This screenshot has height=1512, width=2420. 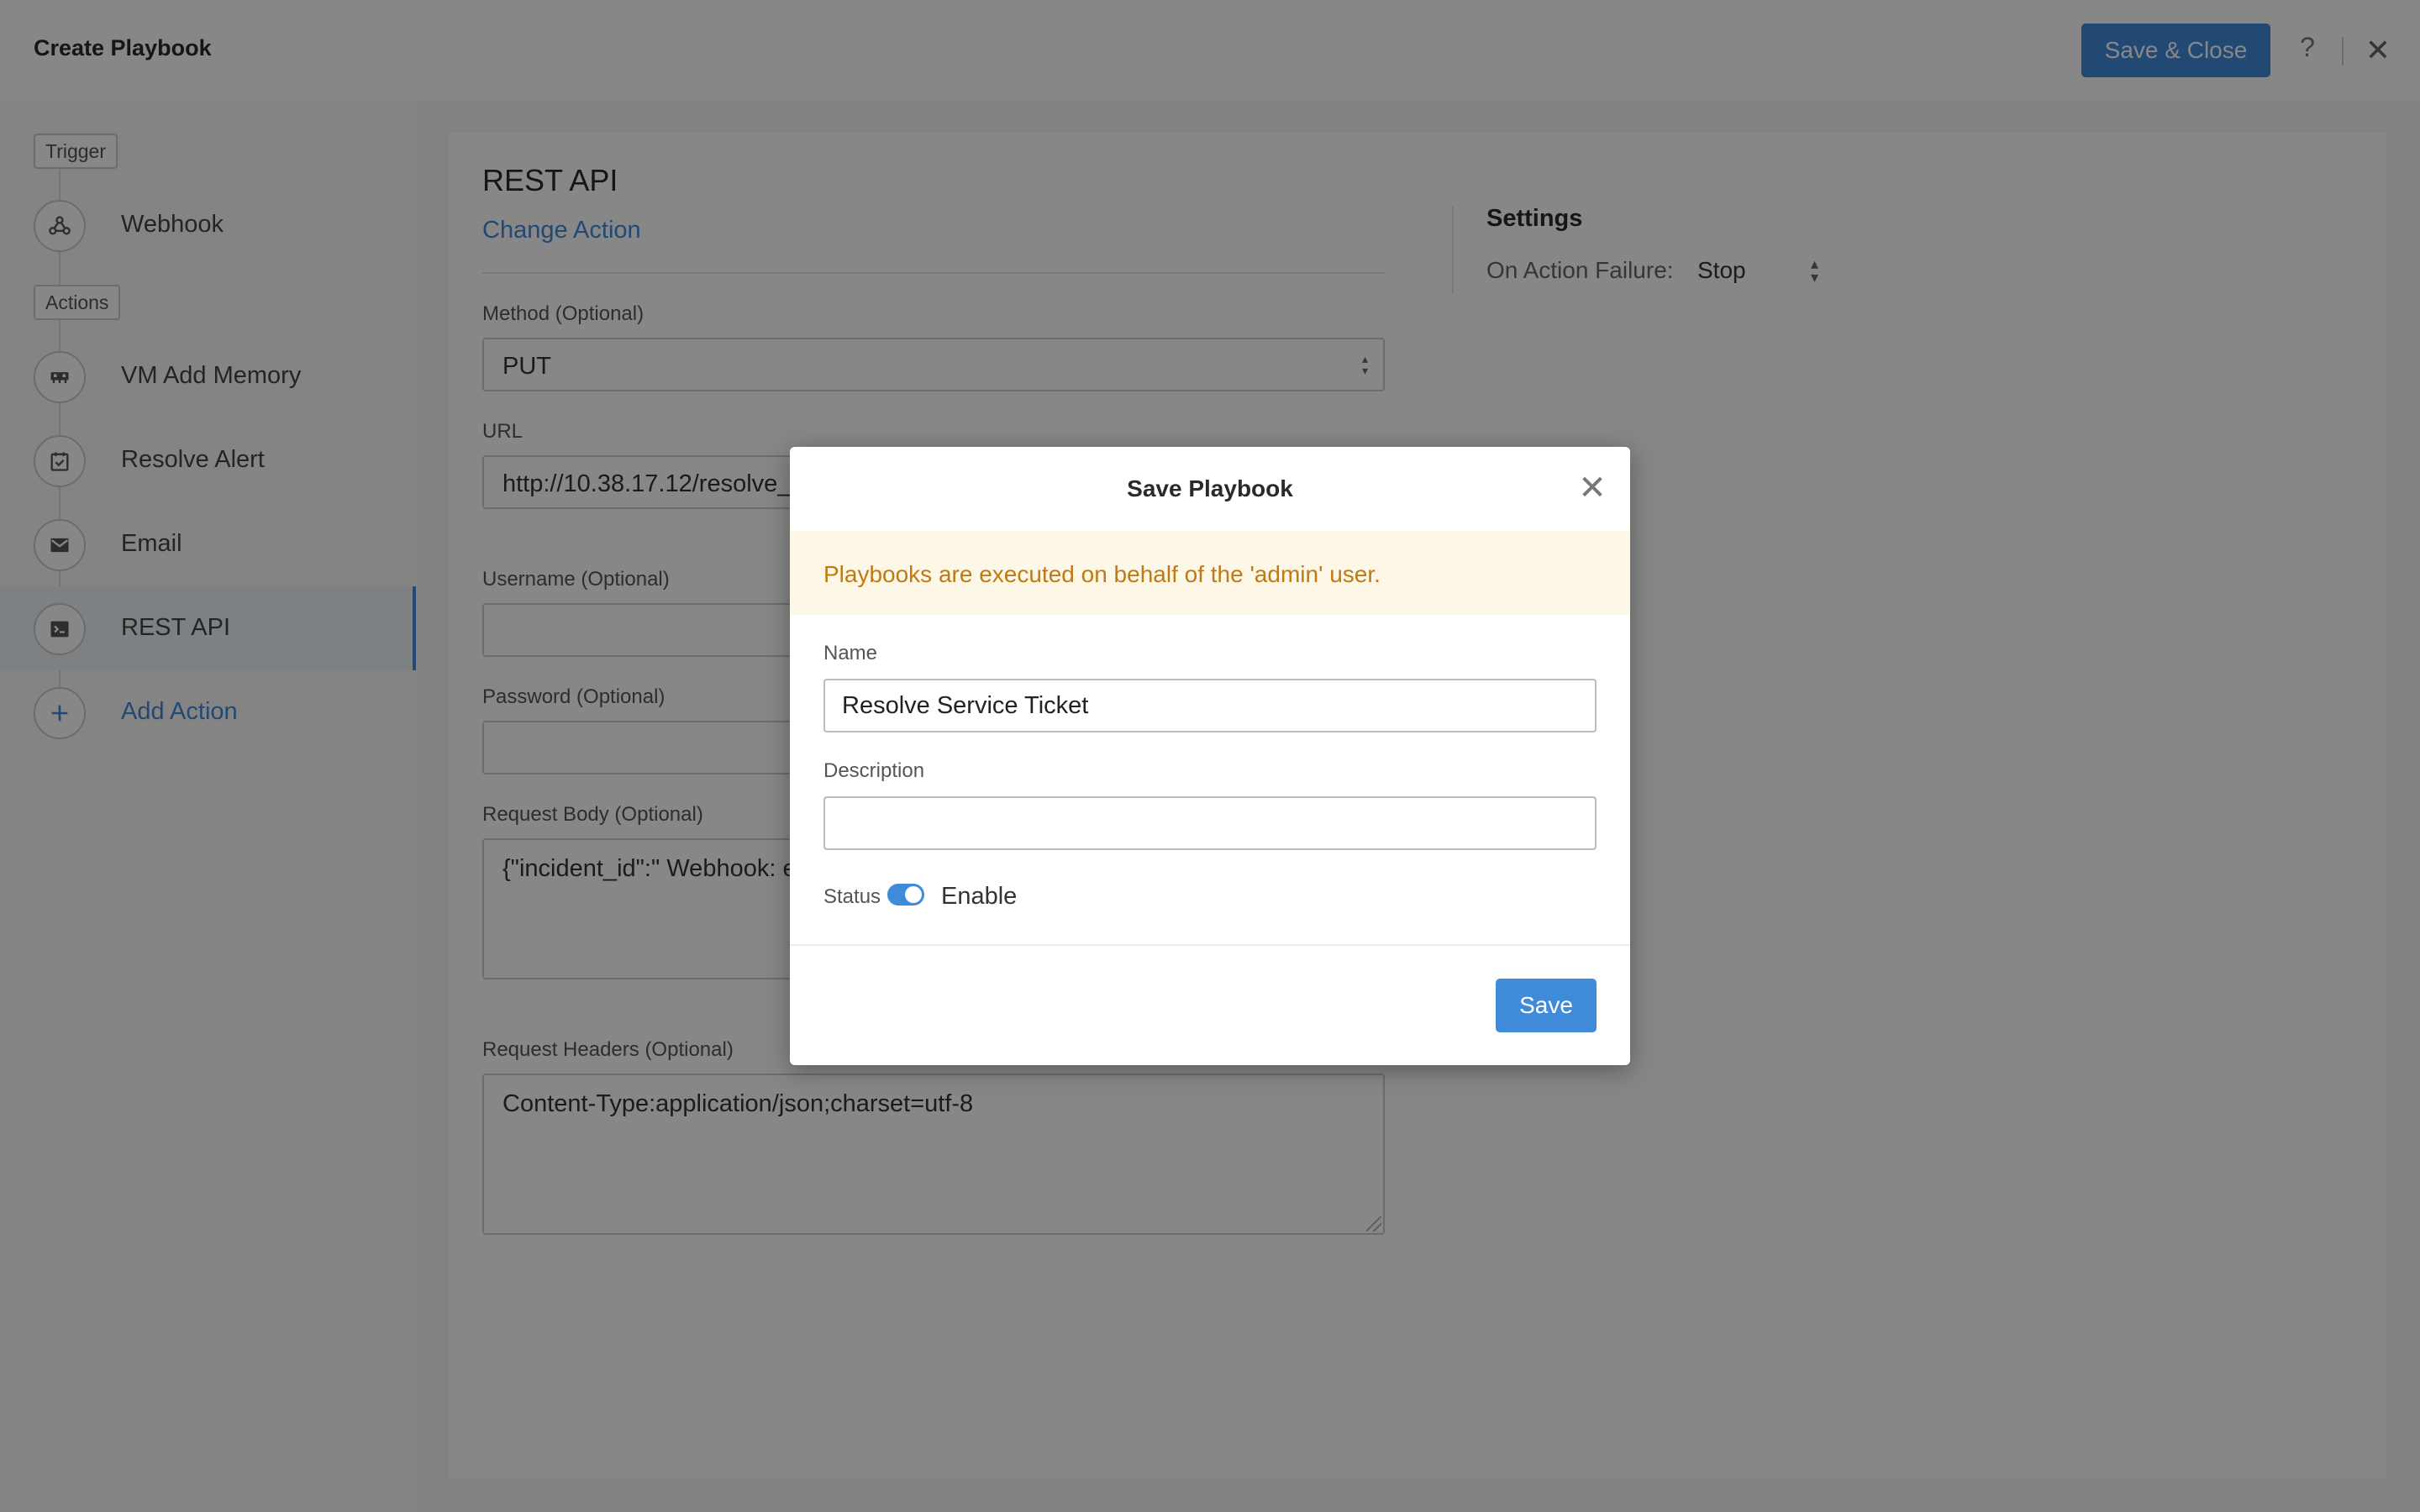 What do you see at coordinates (1546, 1005) in the screenshot?
I see `save-button: Save` at bounding box center [1546, 1005].